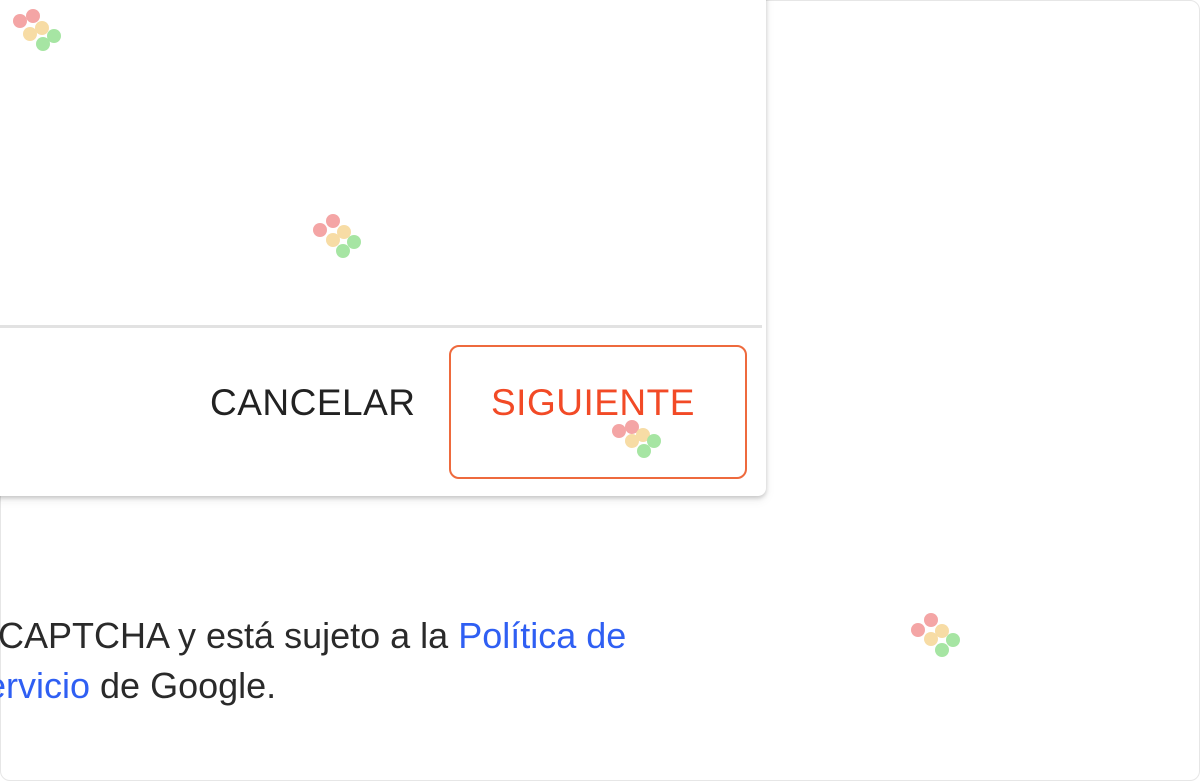  I want to click on notice-line-1: CAPTCHA y está sujeto a la Política de, so click(313, 636).